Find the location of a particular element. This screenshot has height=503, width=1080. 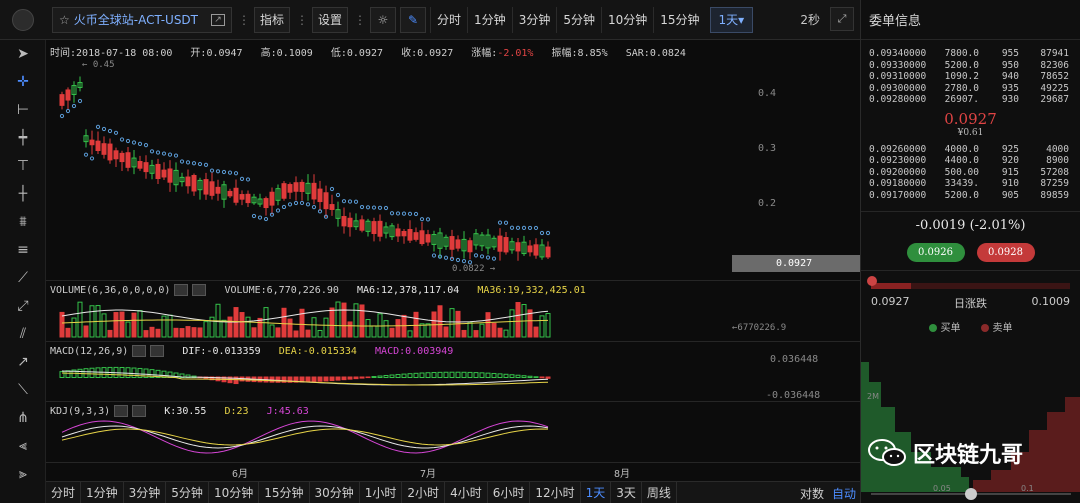

arrow-line-icon: ↗ is located at coordinates (23, 362).